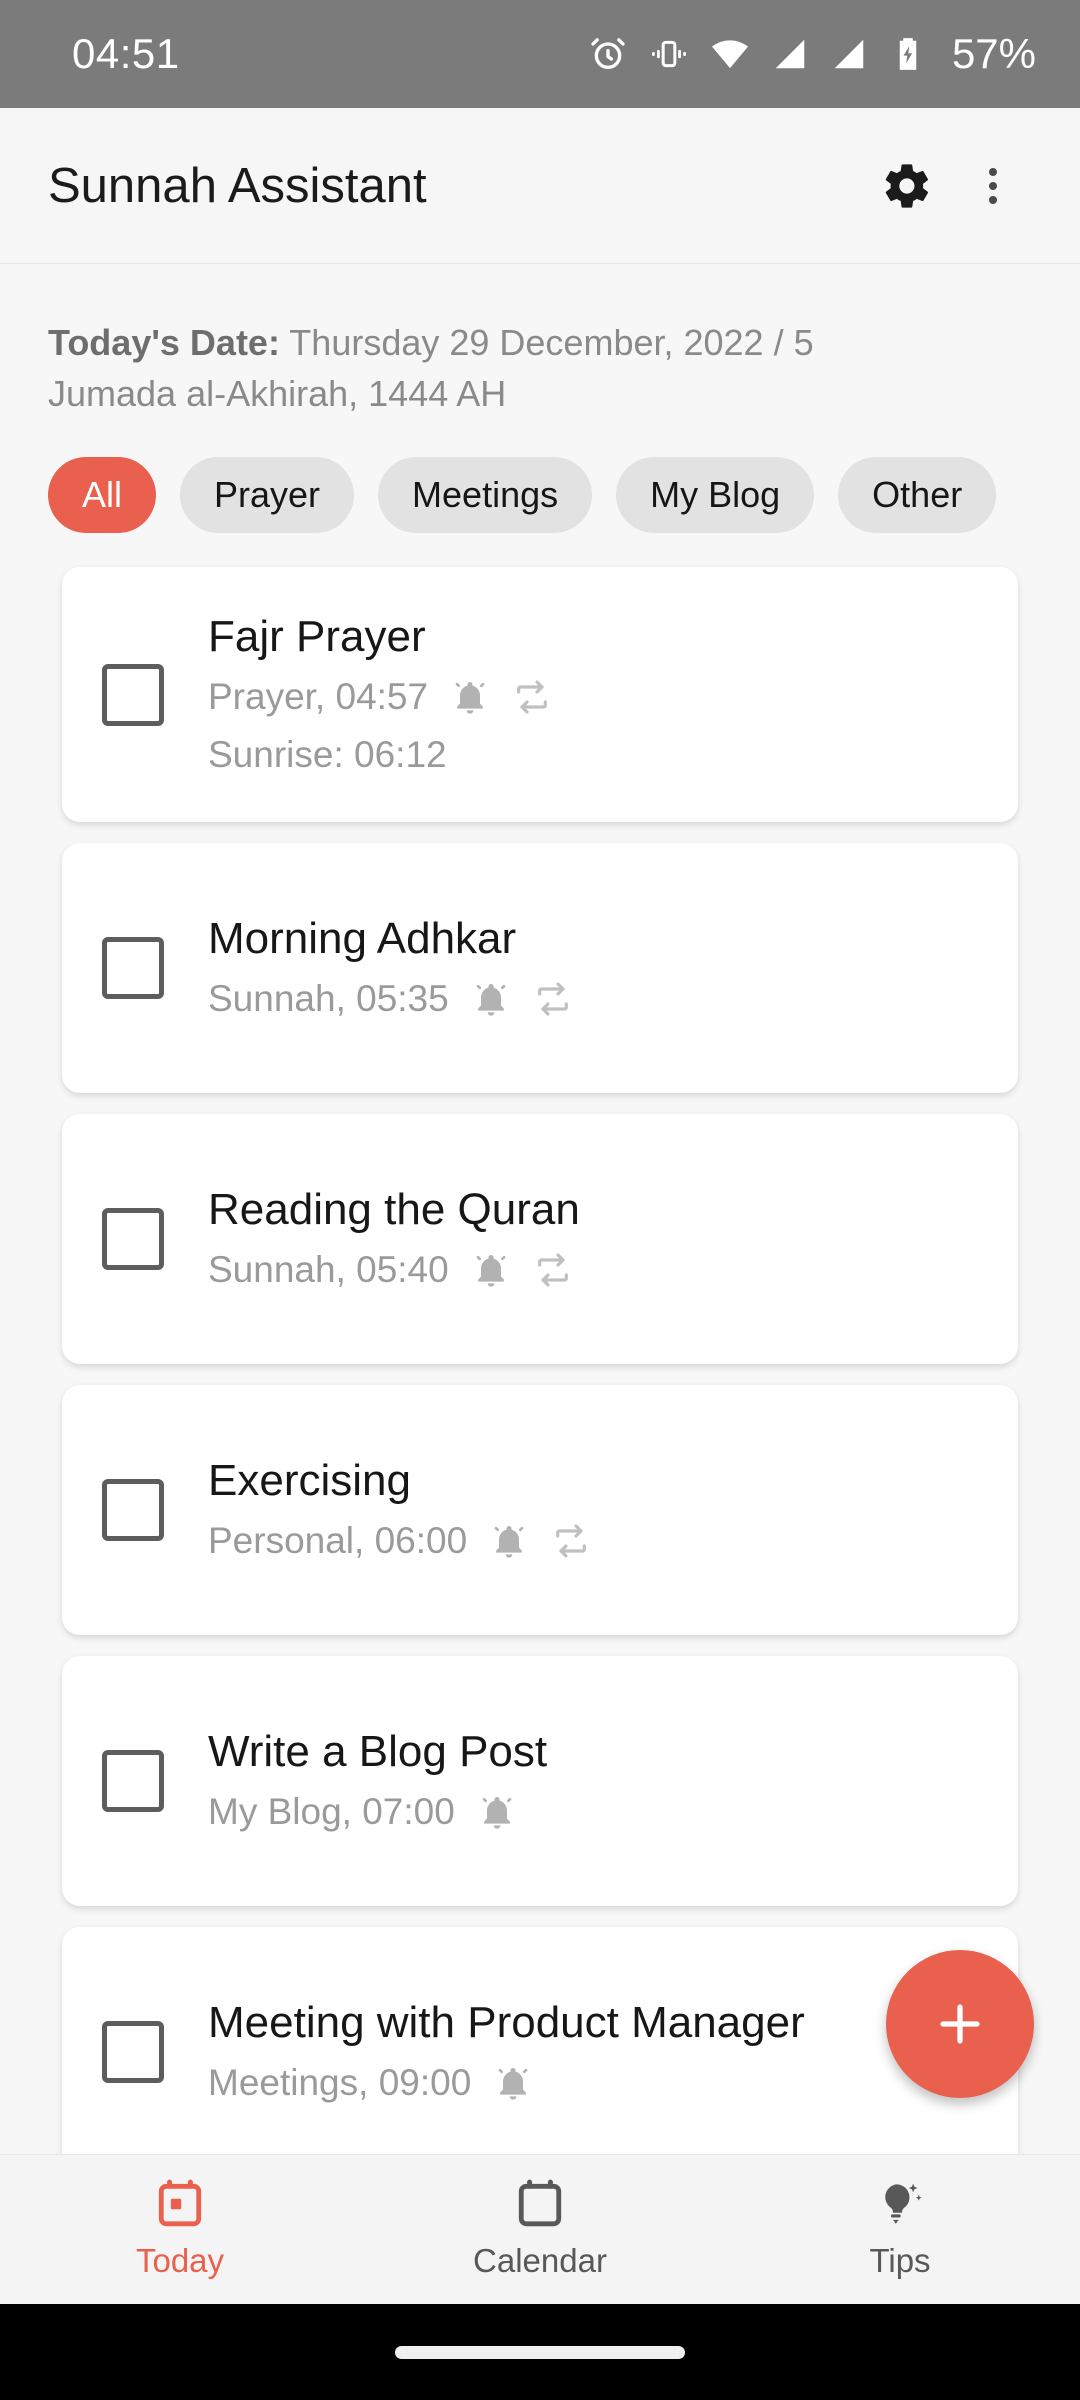 The image size is (1080, 2400). What do you see at coordinates (908, 54) in the screenshot?
I see `battery-charging-icon` at bounding box center [908, 54].